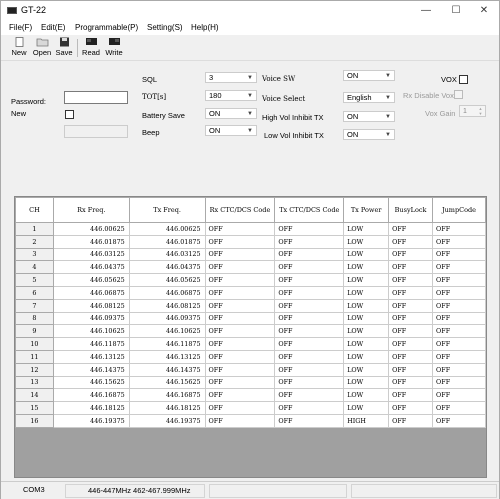 This screenshot has height=499, width=500. What do you see at coordinates (114, 48) in the screenshot?
I see `write-button: Write` at bounding box center [114, 48].